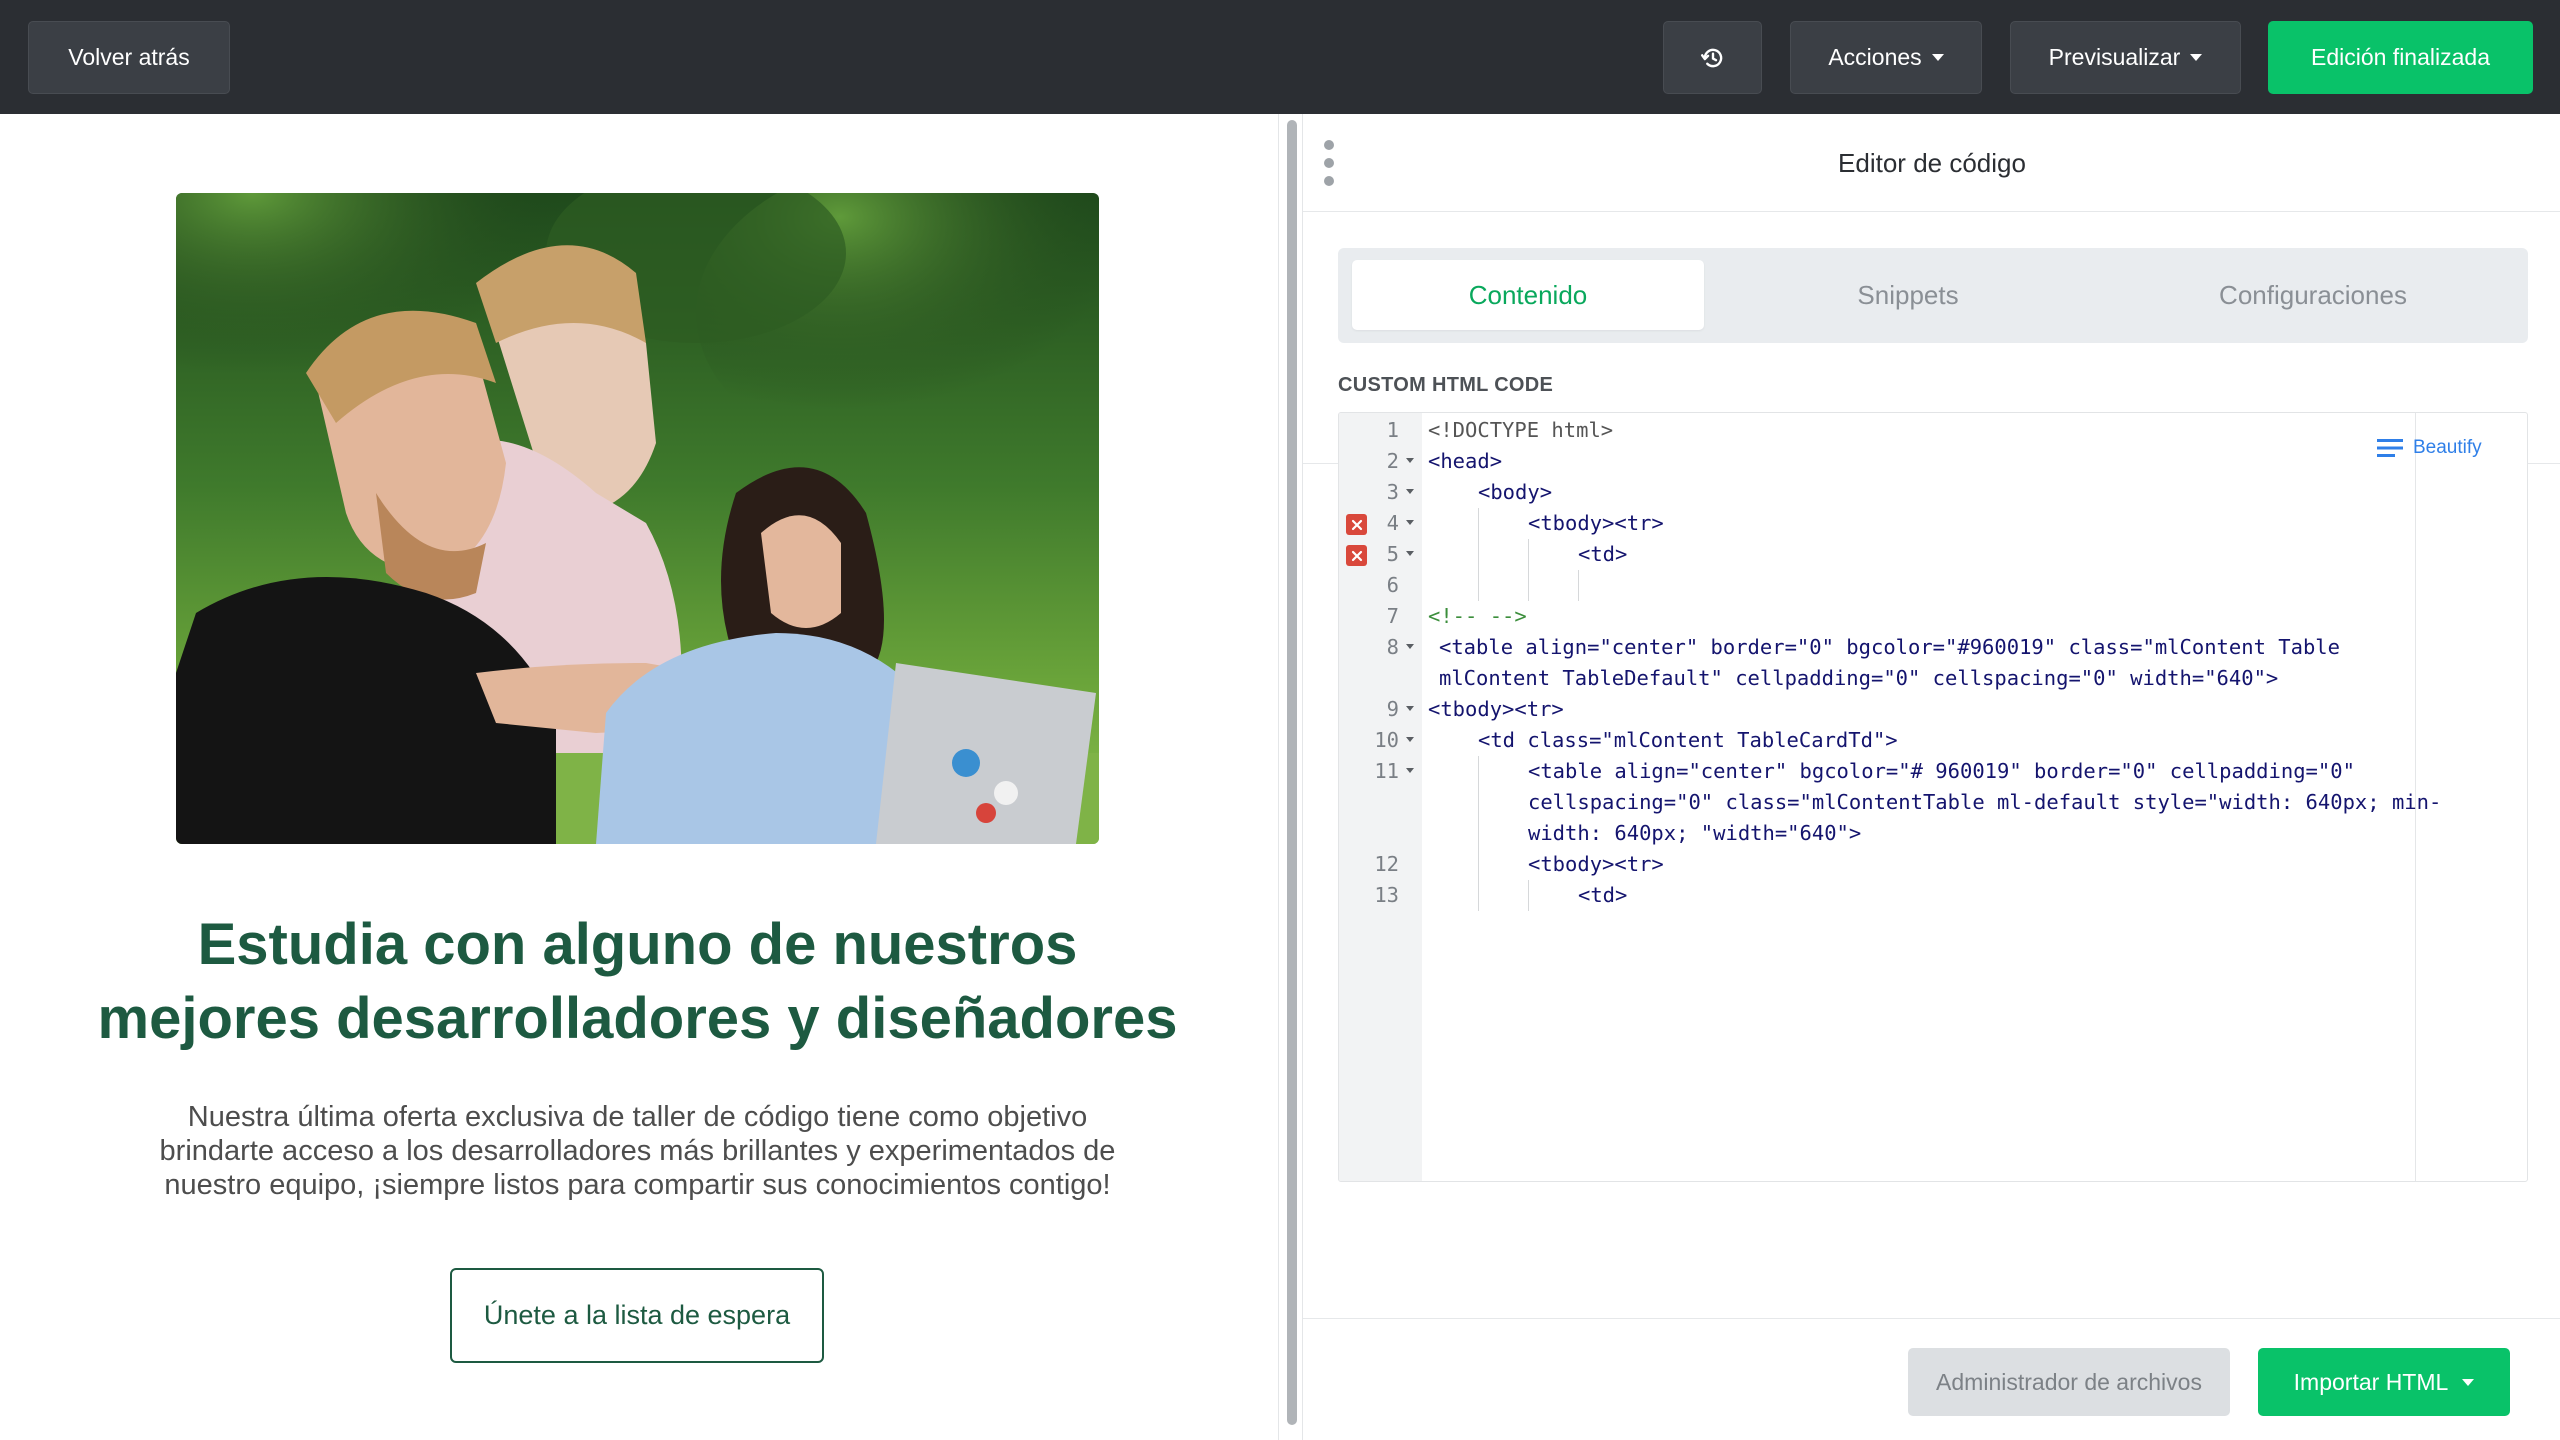 The width and height of the screenshot is (2560, 1440). Describe the element at coordinates (1386, 771) in the screenshot. I see `line-number: 11` at that location.